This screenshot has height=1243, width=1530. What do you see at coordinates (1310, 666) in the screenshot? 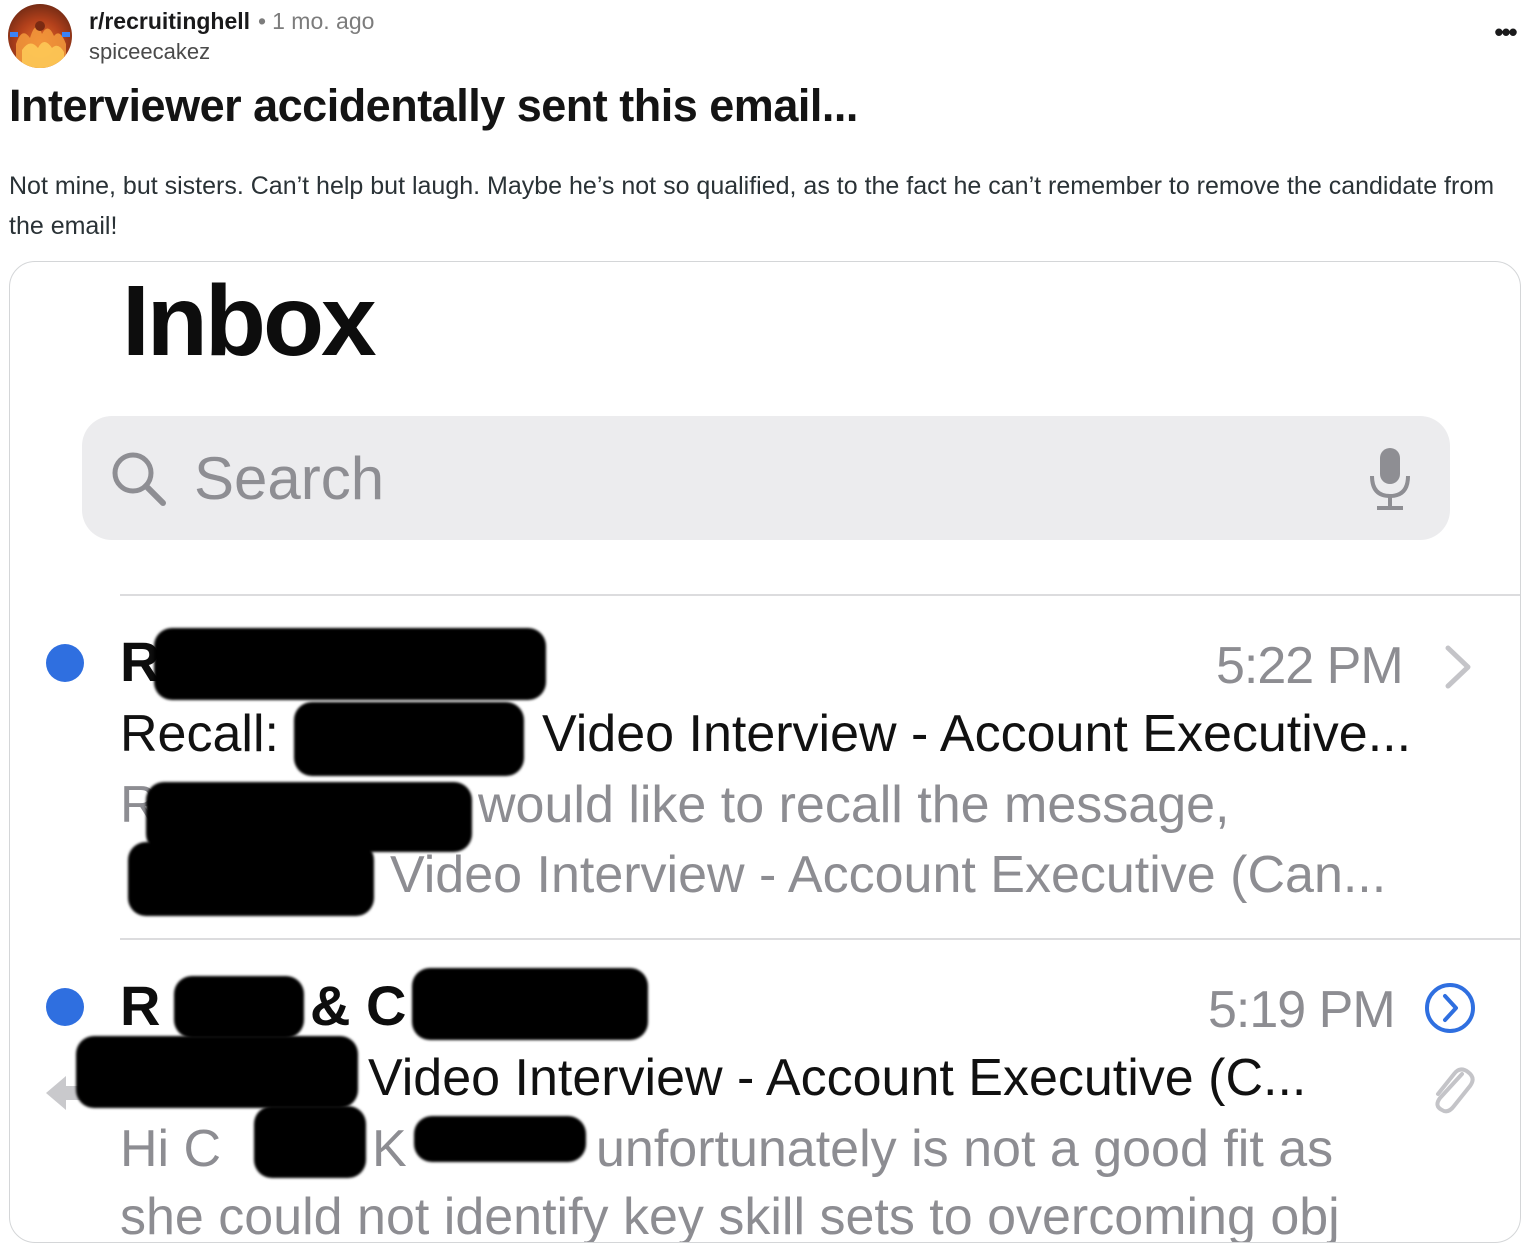
I see `email-time: 5:22 PM` at bounding box center [1310, 666].